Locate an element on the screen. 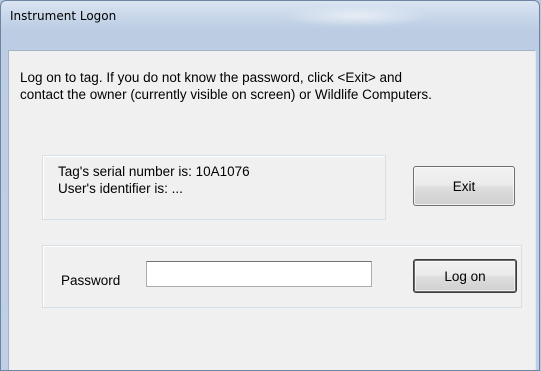 The image size is (541, 371). serial-number-text: Tag's serial number is: 10A1076 is located at coordinates (154, 171).